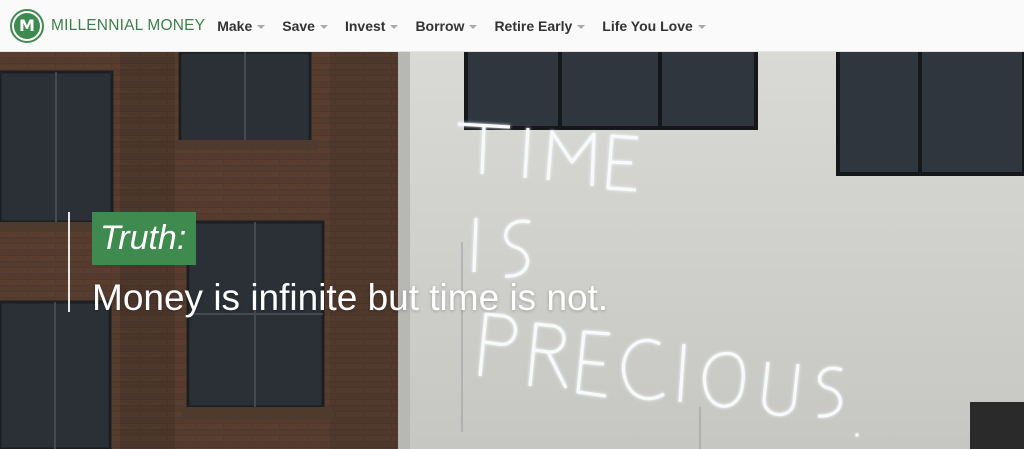 The width and height of the screenshot is (1024, 449). I want to click on nav-item-retire-early: Retire Early, so click(540, 25).